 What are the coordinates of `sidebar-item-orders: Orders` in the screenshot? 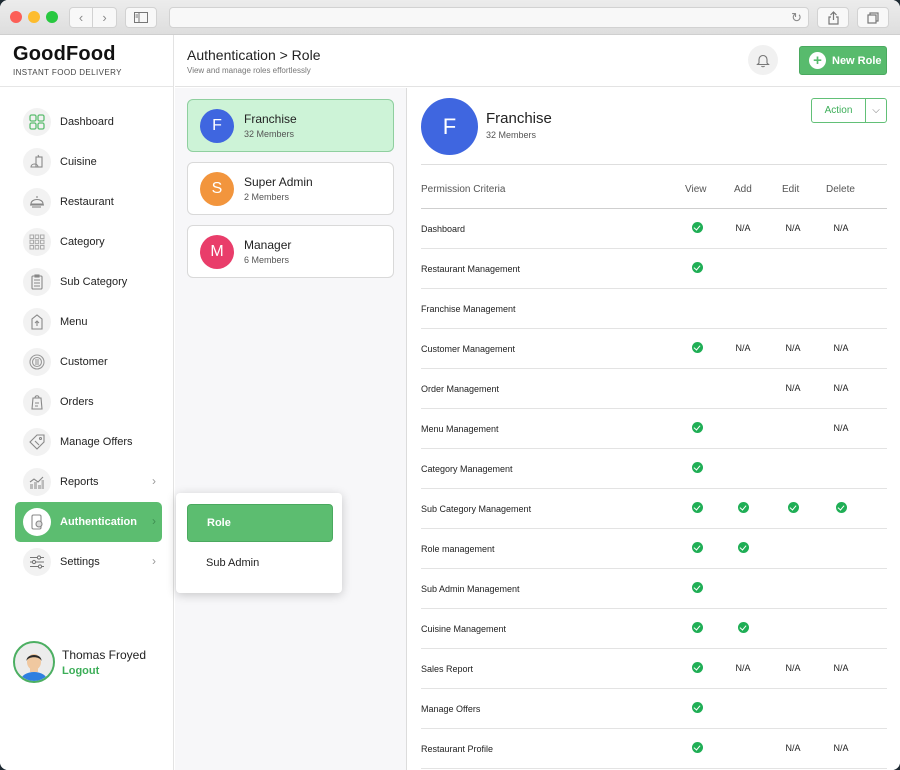 It's located at (88, 402).